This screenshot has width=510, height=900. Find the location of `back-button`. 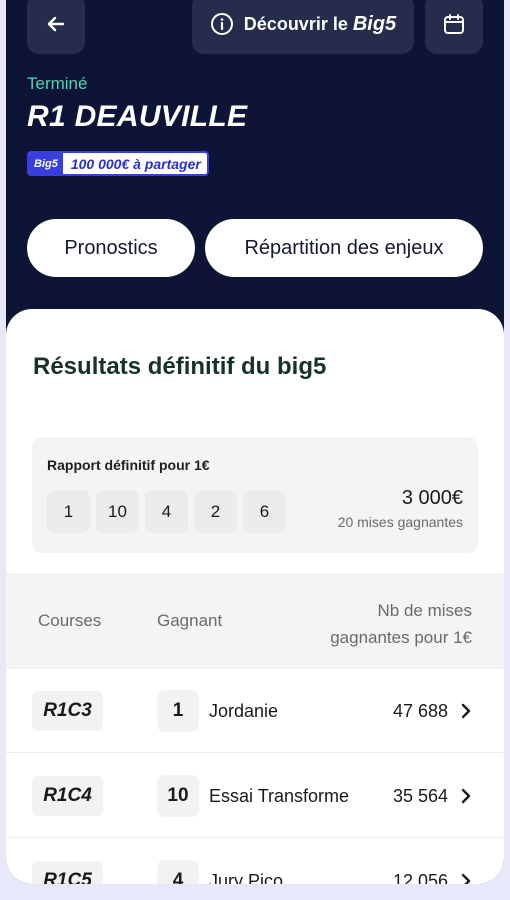

back-button is located at coordinates (56, 27).